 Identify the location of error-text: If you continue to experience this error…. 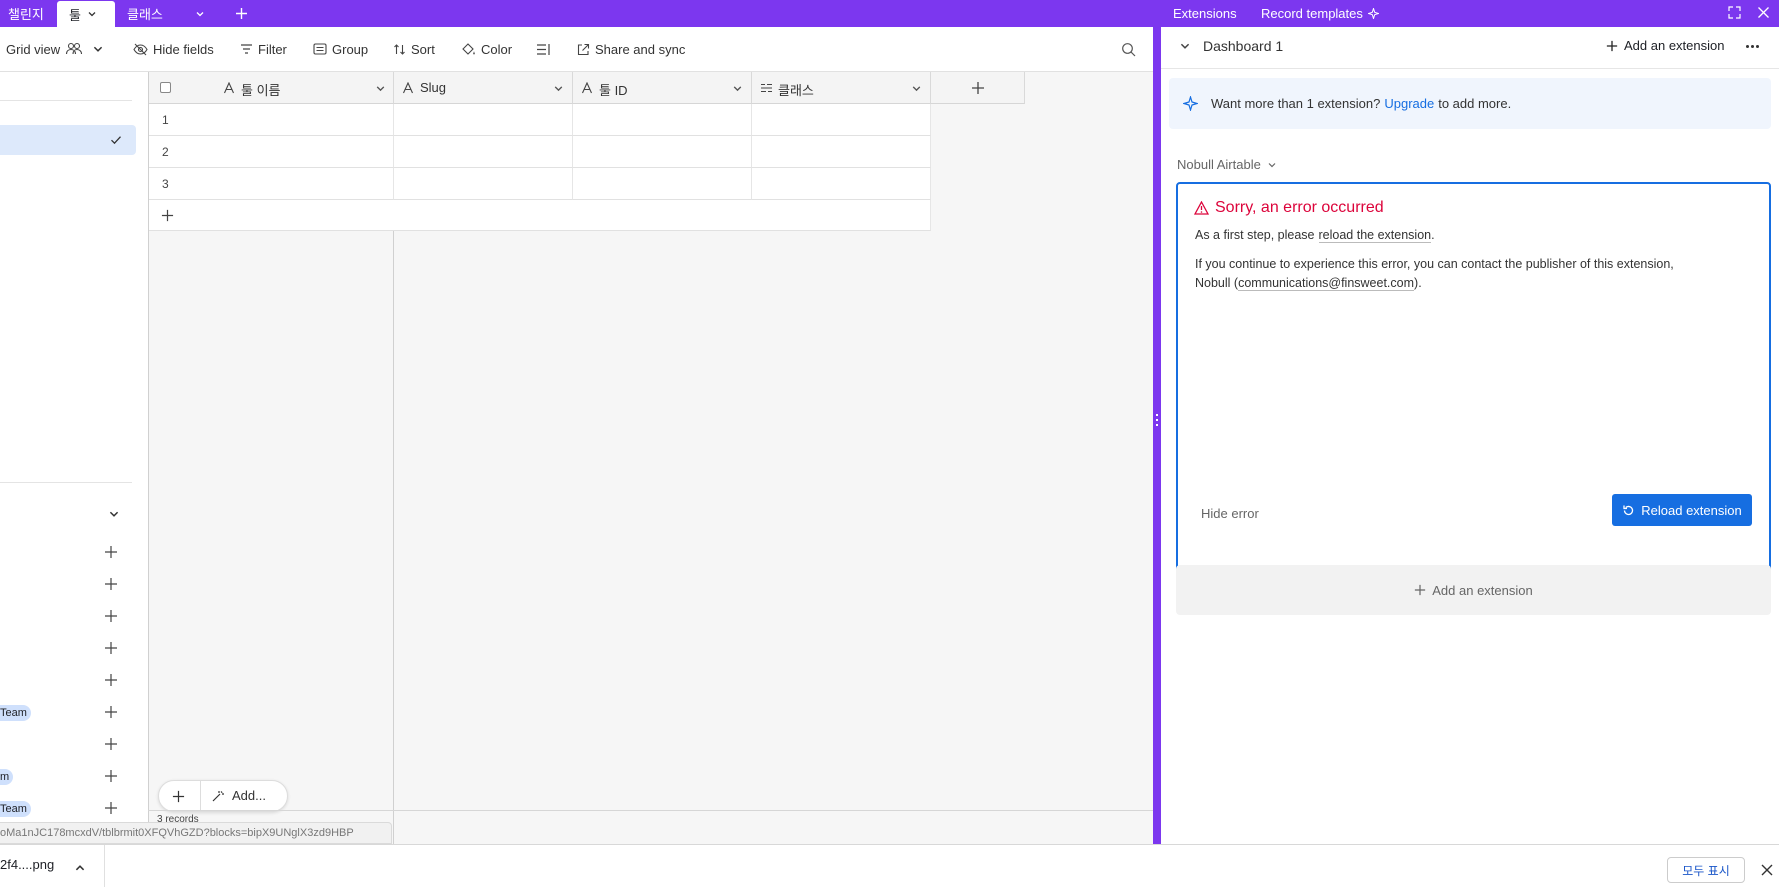
(1434, 264).